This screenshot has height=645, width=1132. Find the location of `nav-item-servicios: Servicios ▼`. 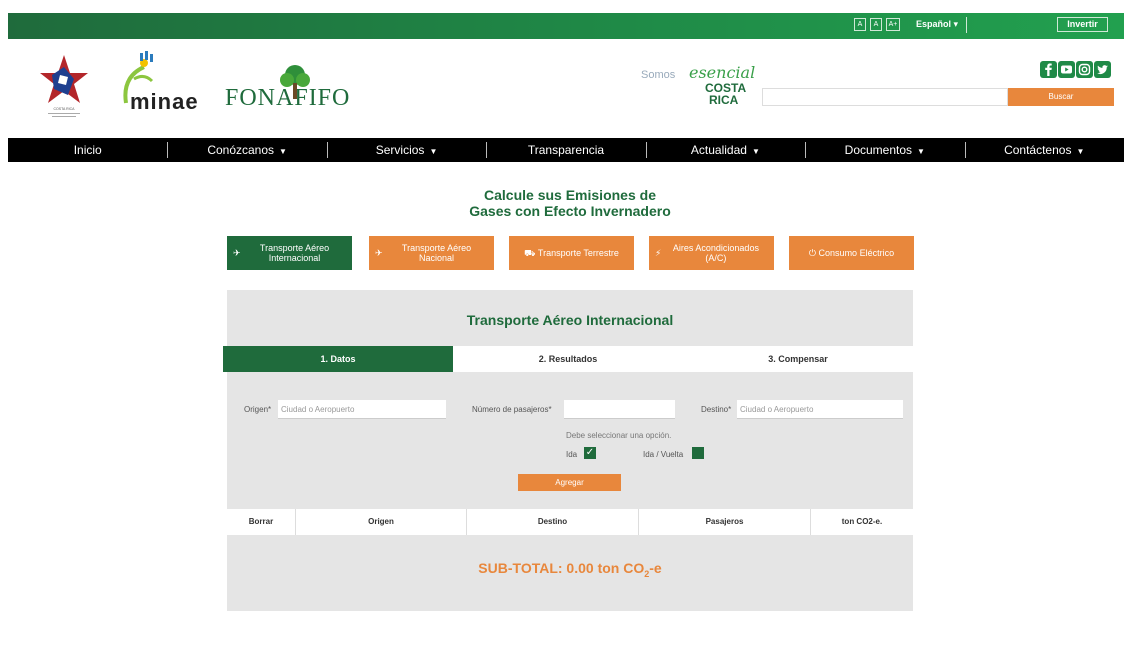

nav-item-servicios: Servicios ▼ is located at coordinates (406, 150).